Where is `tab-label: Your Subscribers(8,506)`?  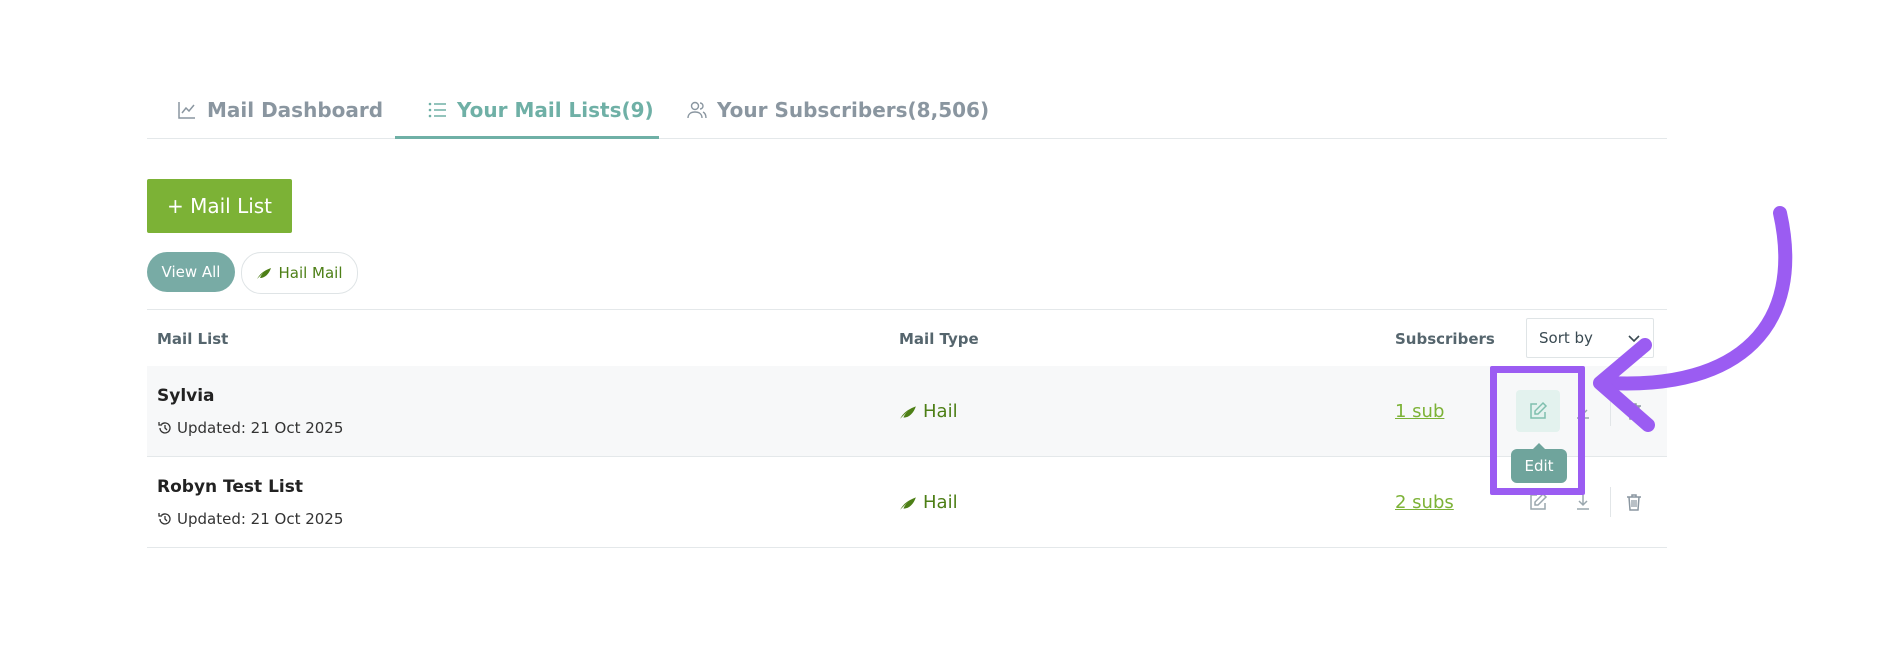
tab-label: Your Subscribers(8,506) is located at coordinates (853, 110).